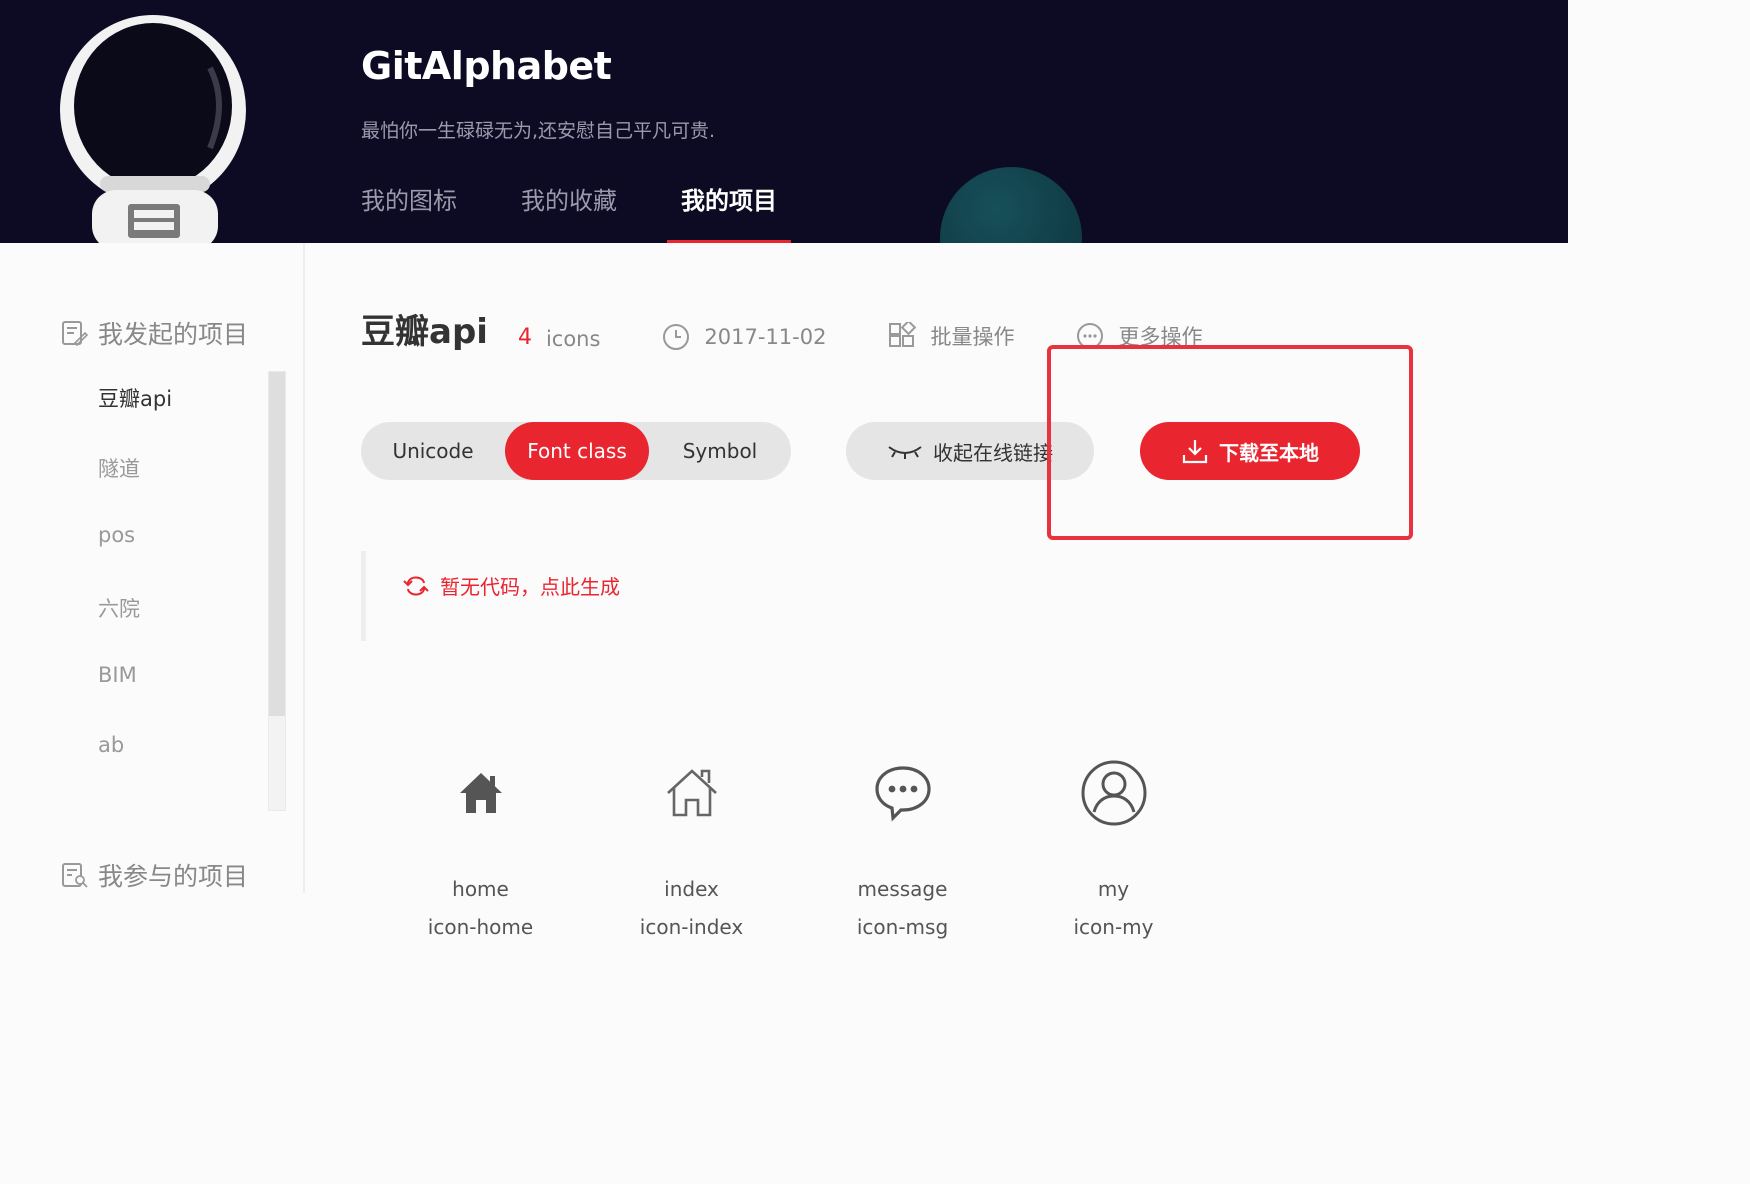  I want to click on project-info-row: 豆瓣api 4 icons 2017-11-02 批量操作 更多操作, so click(781, 332).